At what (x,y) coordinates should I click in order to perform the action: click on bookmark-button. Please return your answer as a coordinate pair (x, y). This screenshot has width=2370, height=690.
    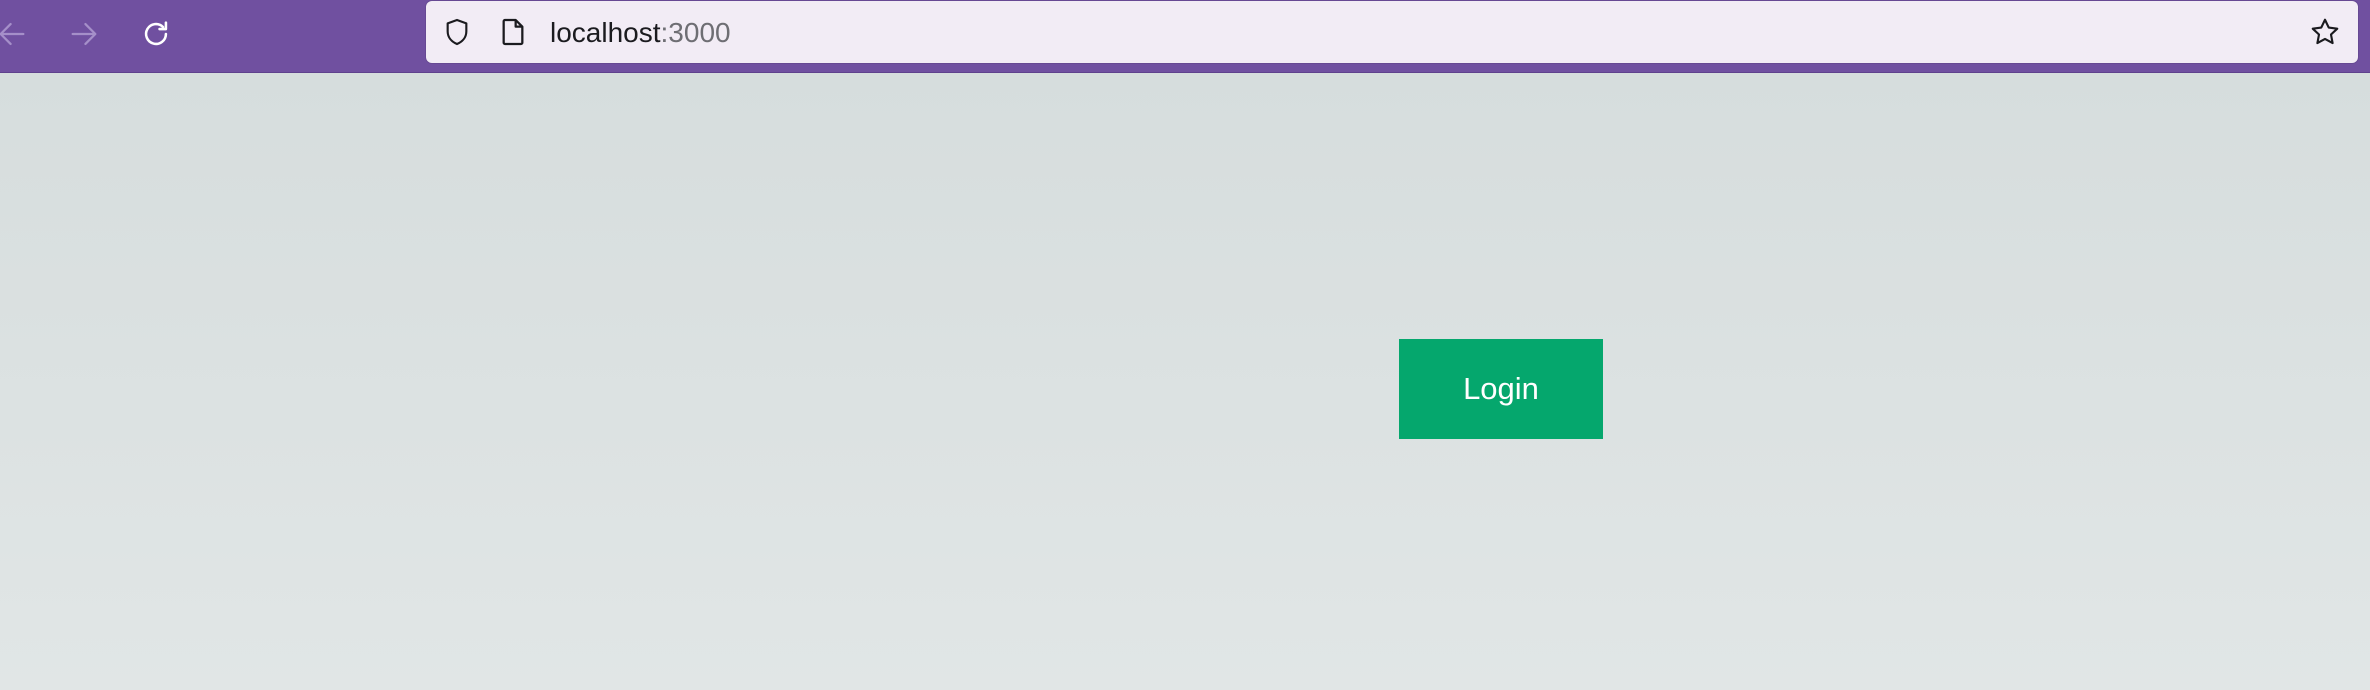
    Looking at the image, I should click on (2325, 32).